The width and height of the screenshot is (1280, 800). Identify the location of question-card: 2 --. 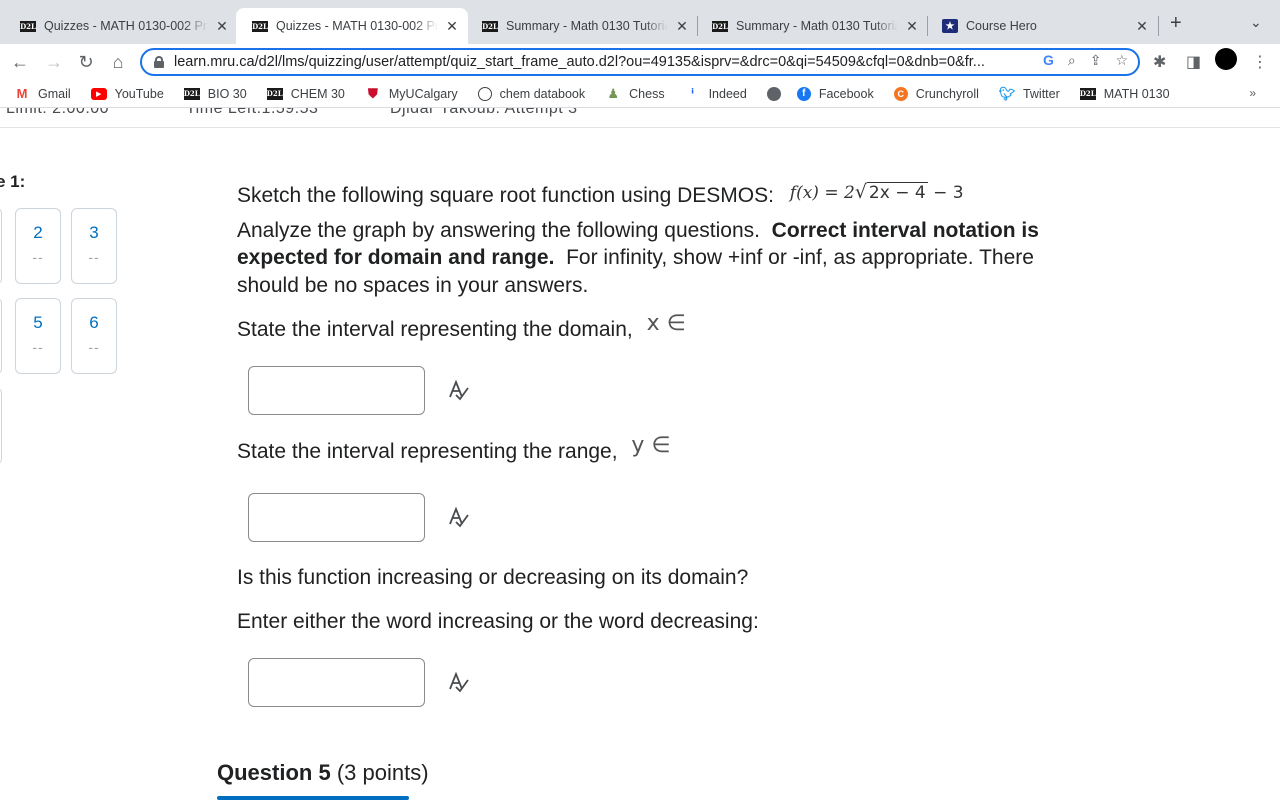
(38, 246).